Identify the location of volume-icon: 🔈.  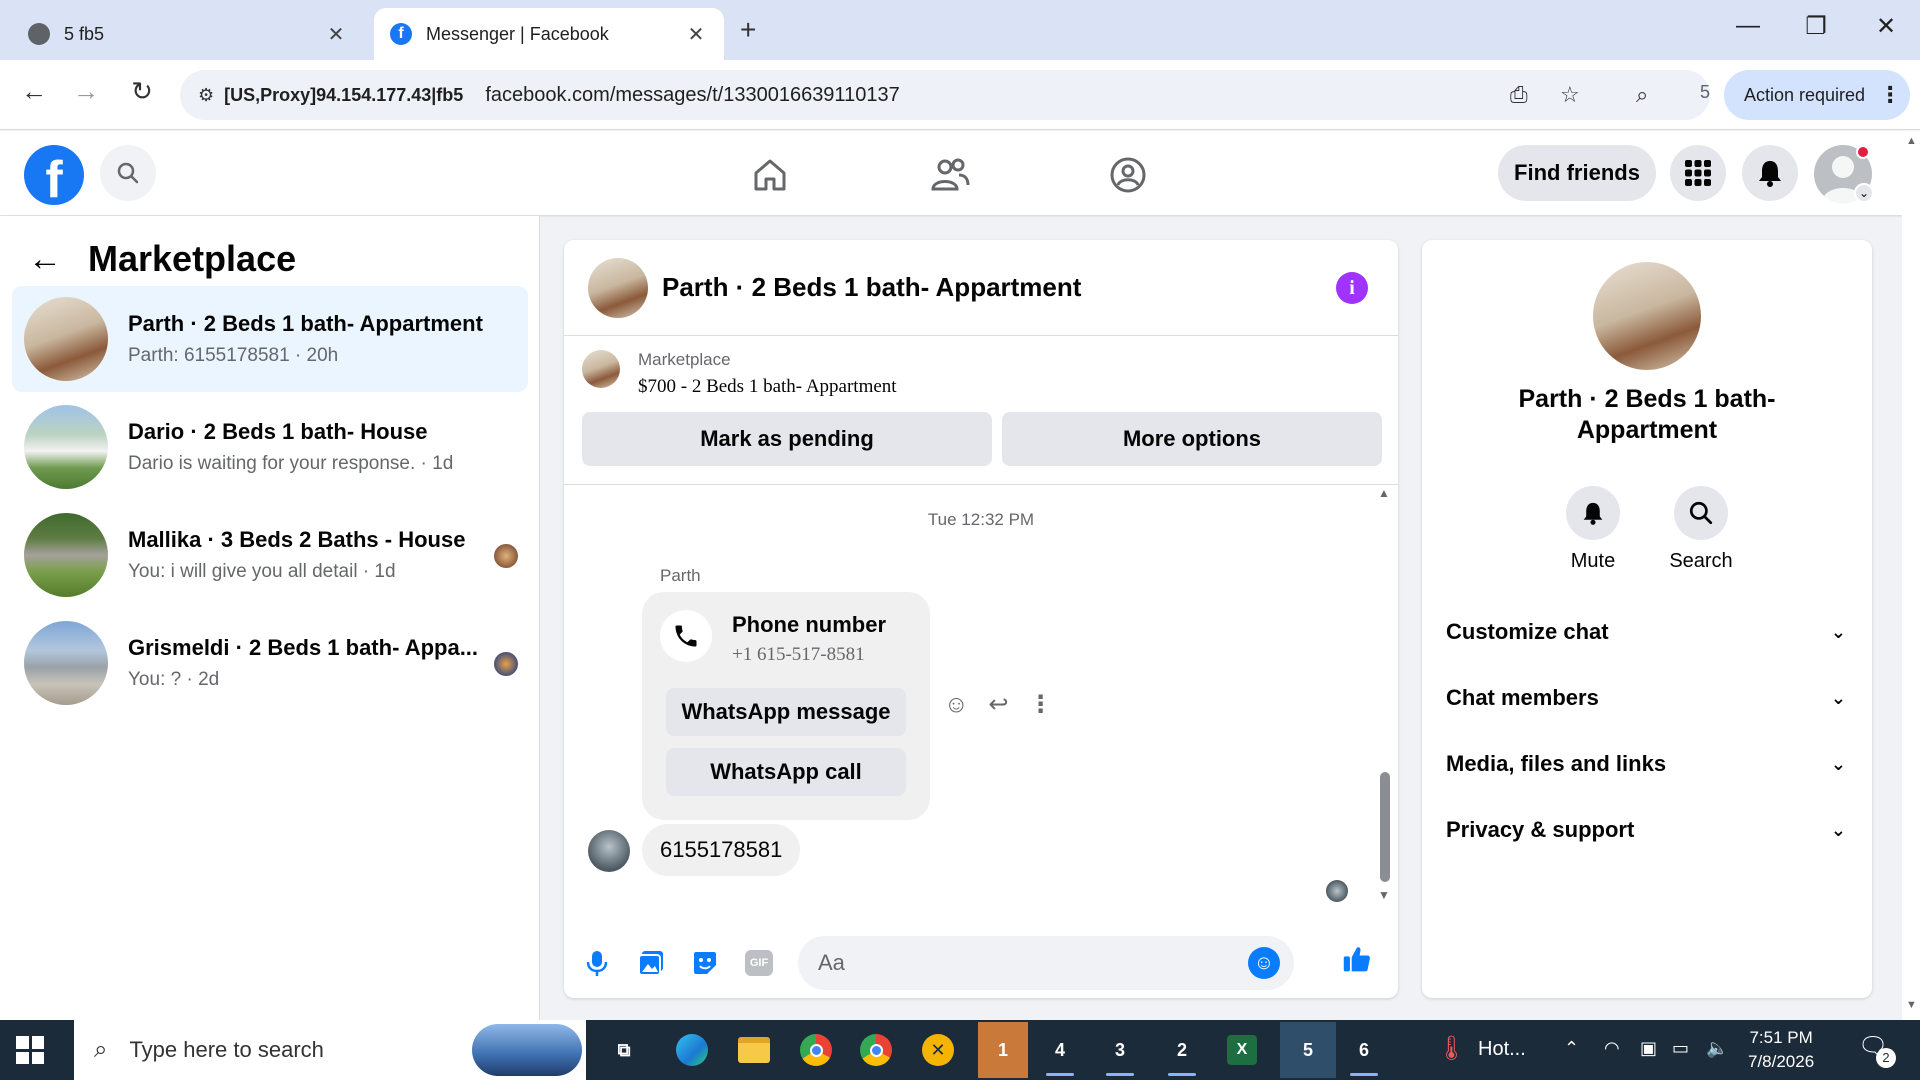
(1717, 1048).